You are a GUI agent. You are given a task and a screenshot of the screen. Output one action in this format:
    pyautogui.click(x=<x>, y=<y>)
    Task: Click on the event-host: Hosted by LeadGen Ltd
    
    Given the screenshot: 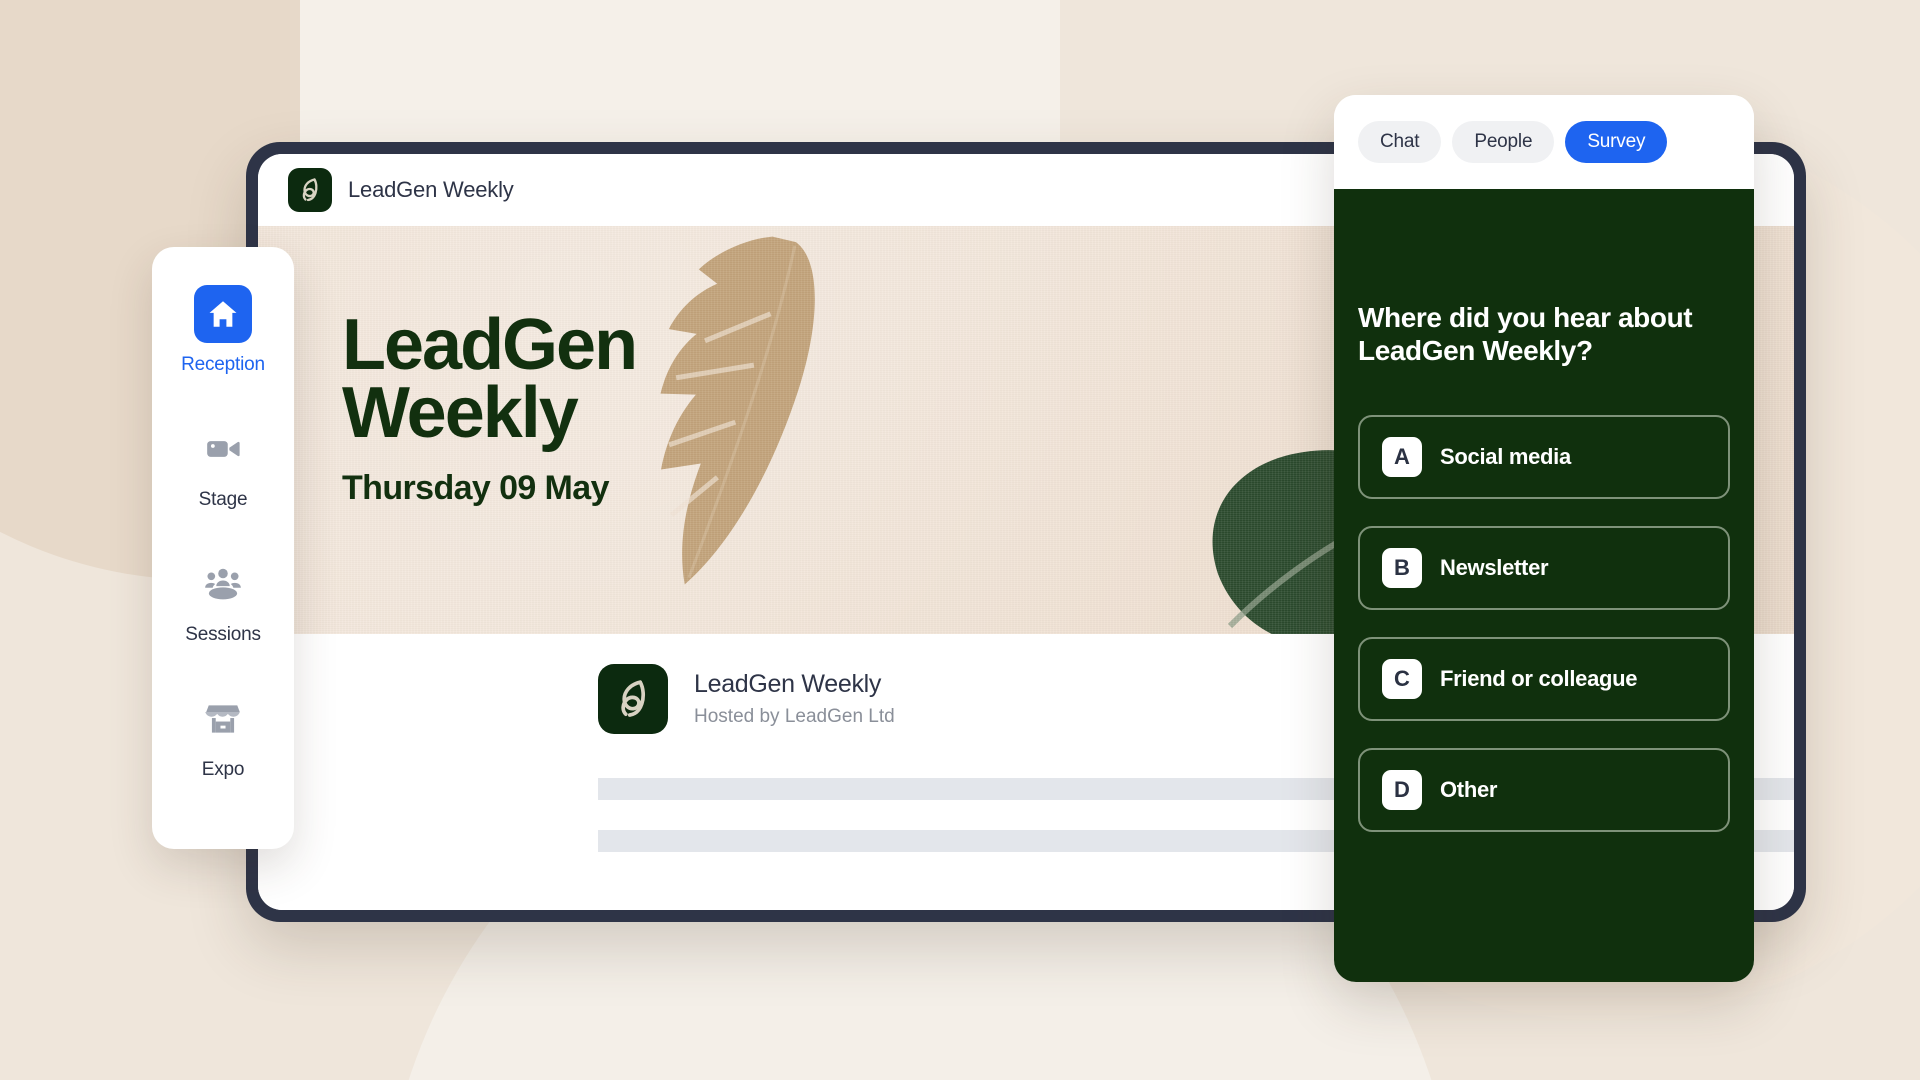 What is the action you would take?
    pyautogui.click(x=794, y=716)
    